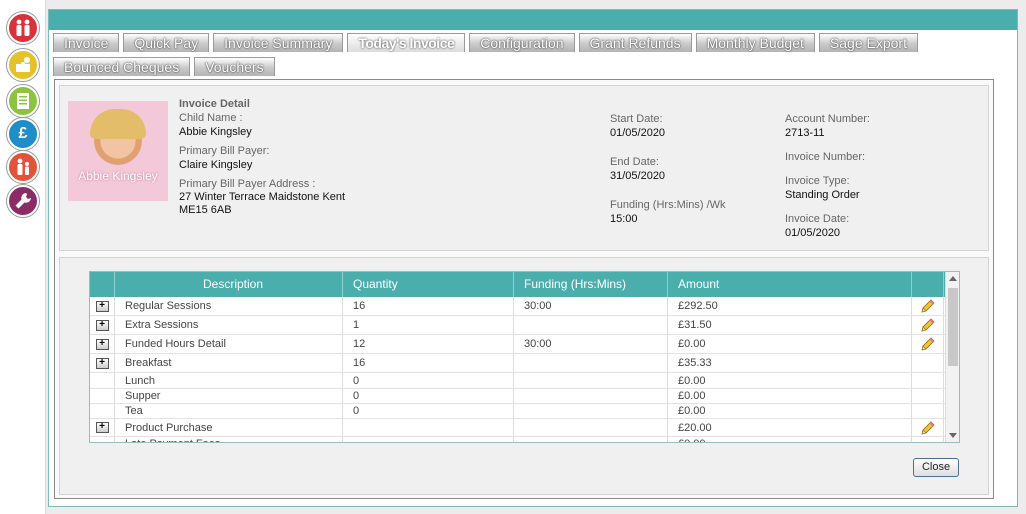  Describe the element at coordinates (23, 257) in the screenshot. I see `left-sidebar: £` at that location.